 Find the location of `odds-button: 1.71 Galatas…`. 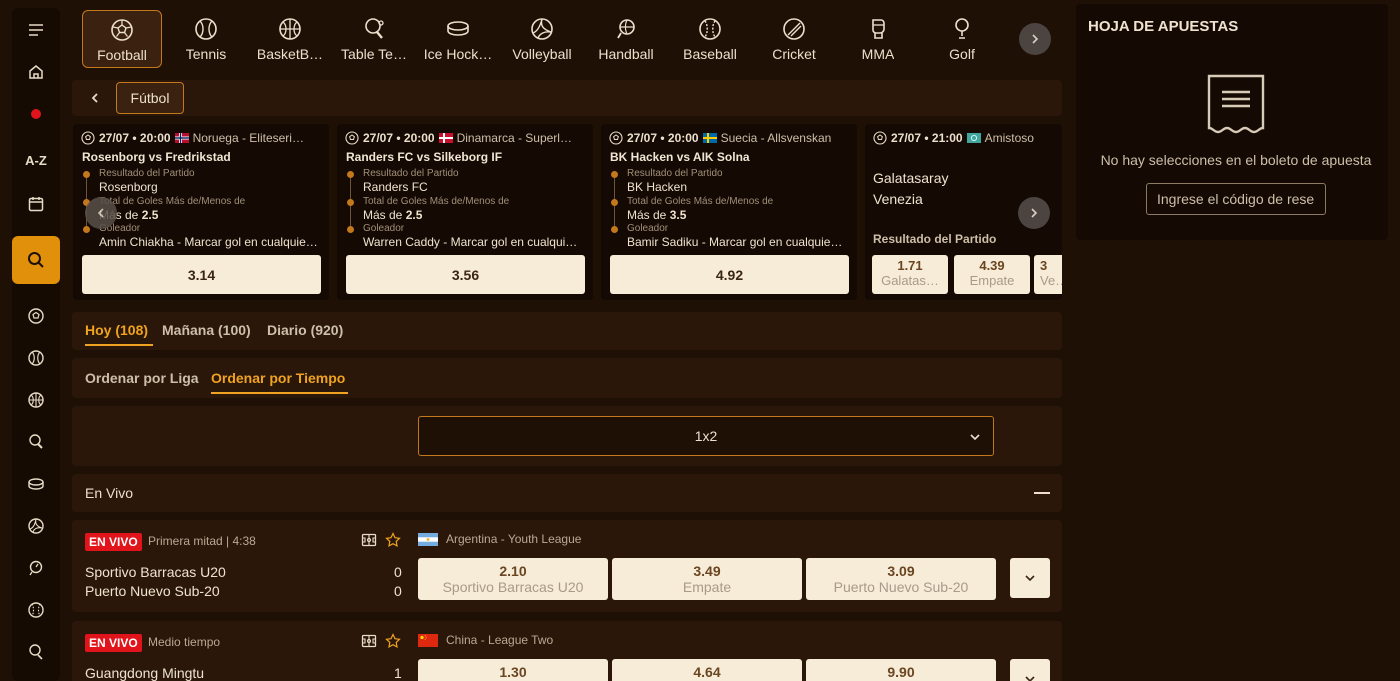

odds-button: 1.71 Galatas… is located at coordinates (910, 274).